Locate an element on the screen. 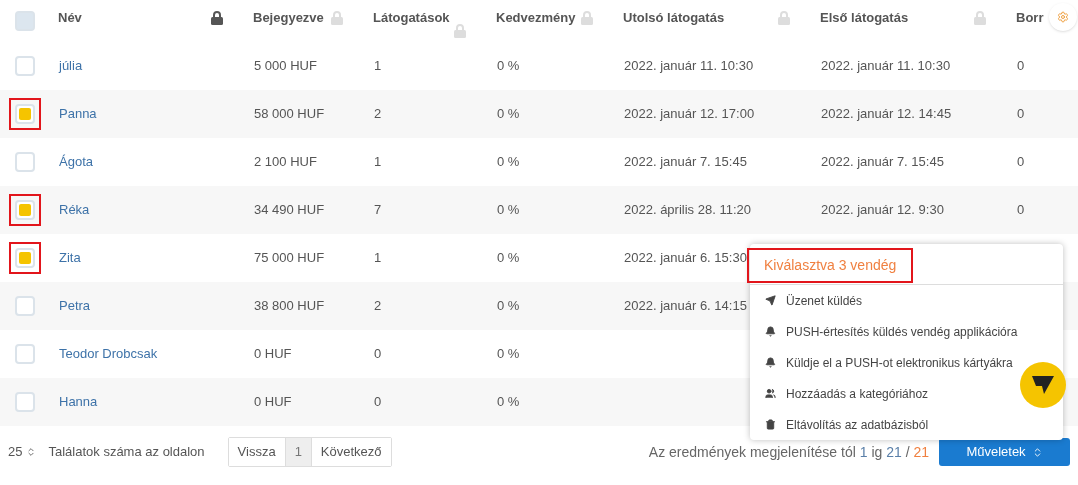 This screenshot has width=1078, height=485. table-cell: 2 100 HUF is located at coordinates (285, 162).